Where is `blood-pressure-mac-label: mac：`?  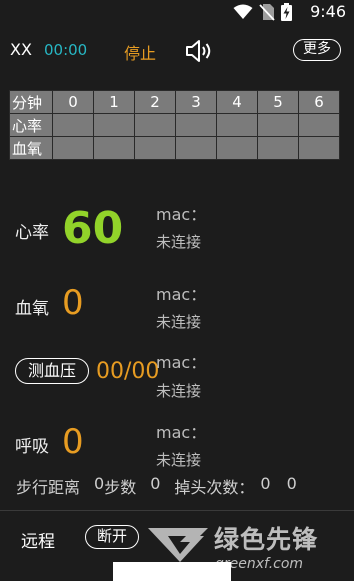
blood-pressure-mac-label: mac： is located at coordinates (181, 362).